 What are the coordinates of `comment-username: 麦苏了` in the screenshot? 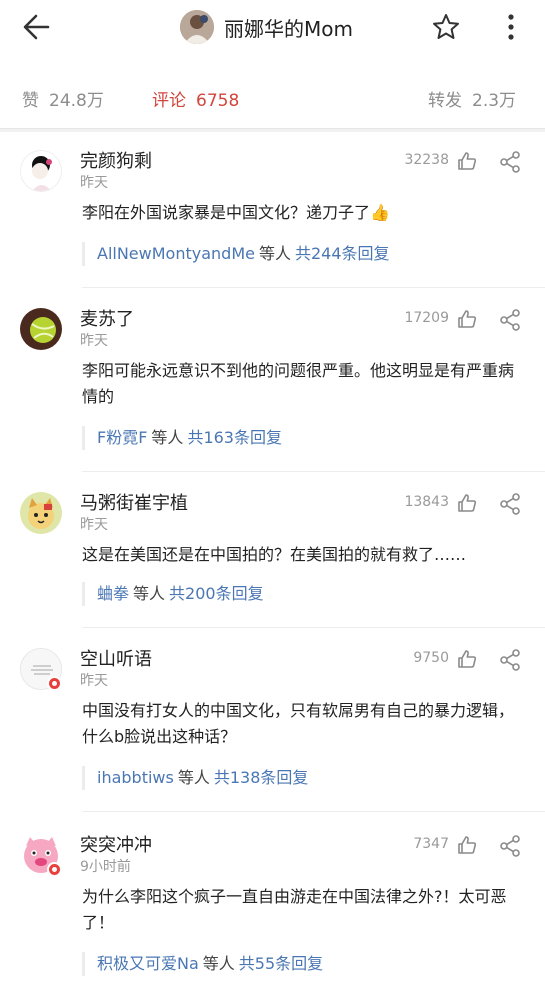 It's located at (107, 318).